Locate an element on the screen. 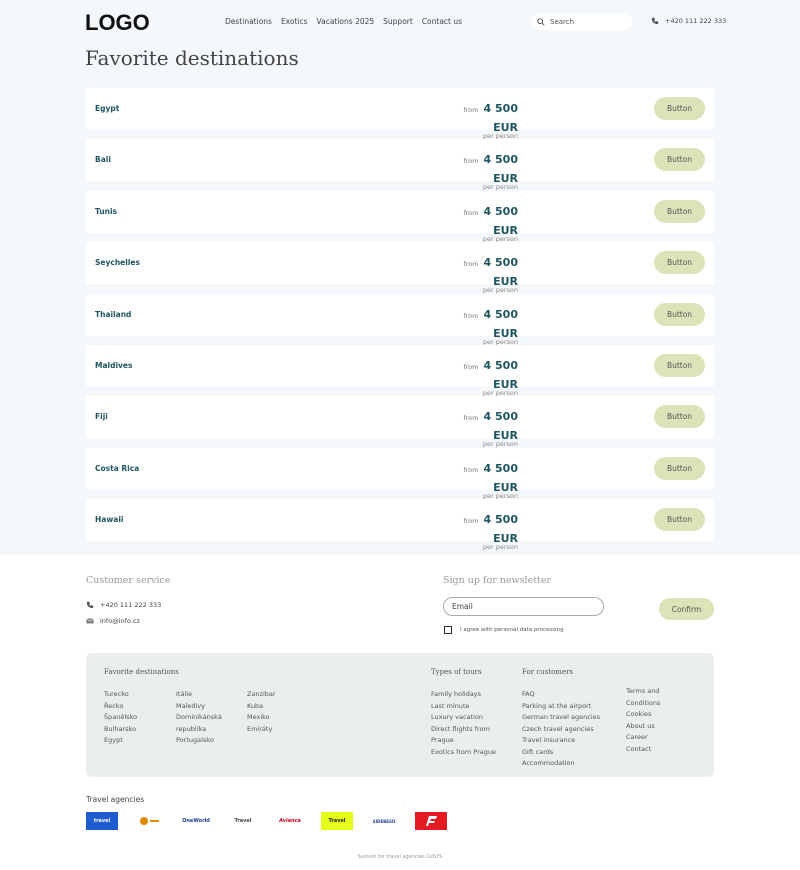  search-box is located at coordinates (581, 21).